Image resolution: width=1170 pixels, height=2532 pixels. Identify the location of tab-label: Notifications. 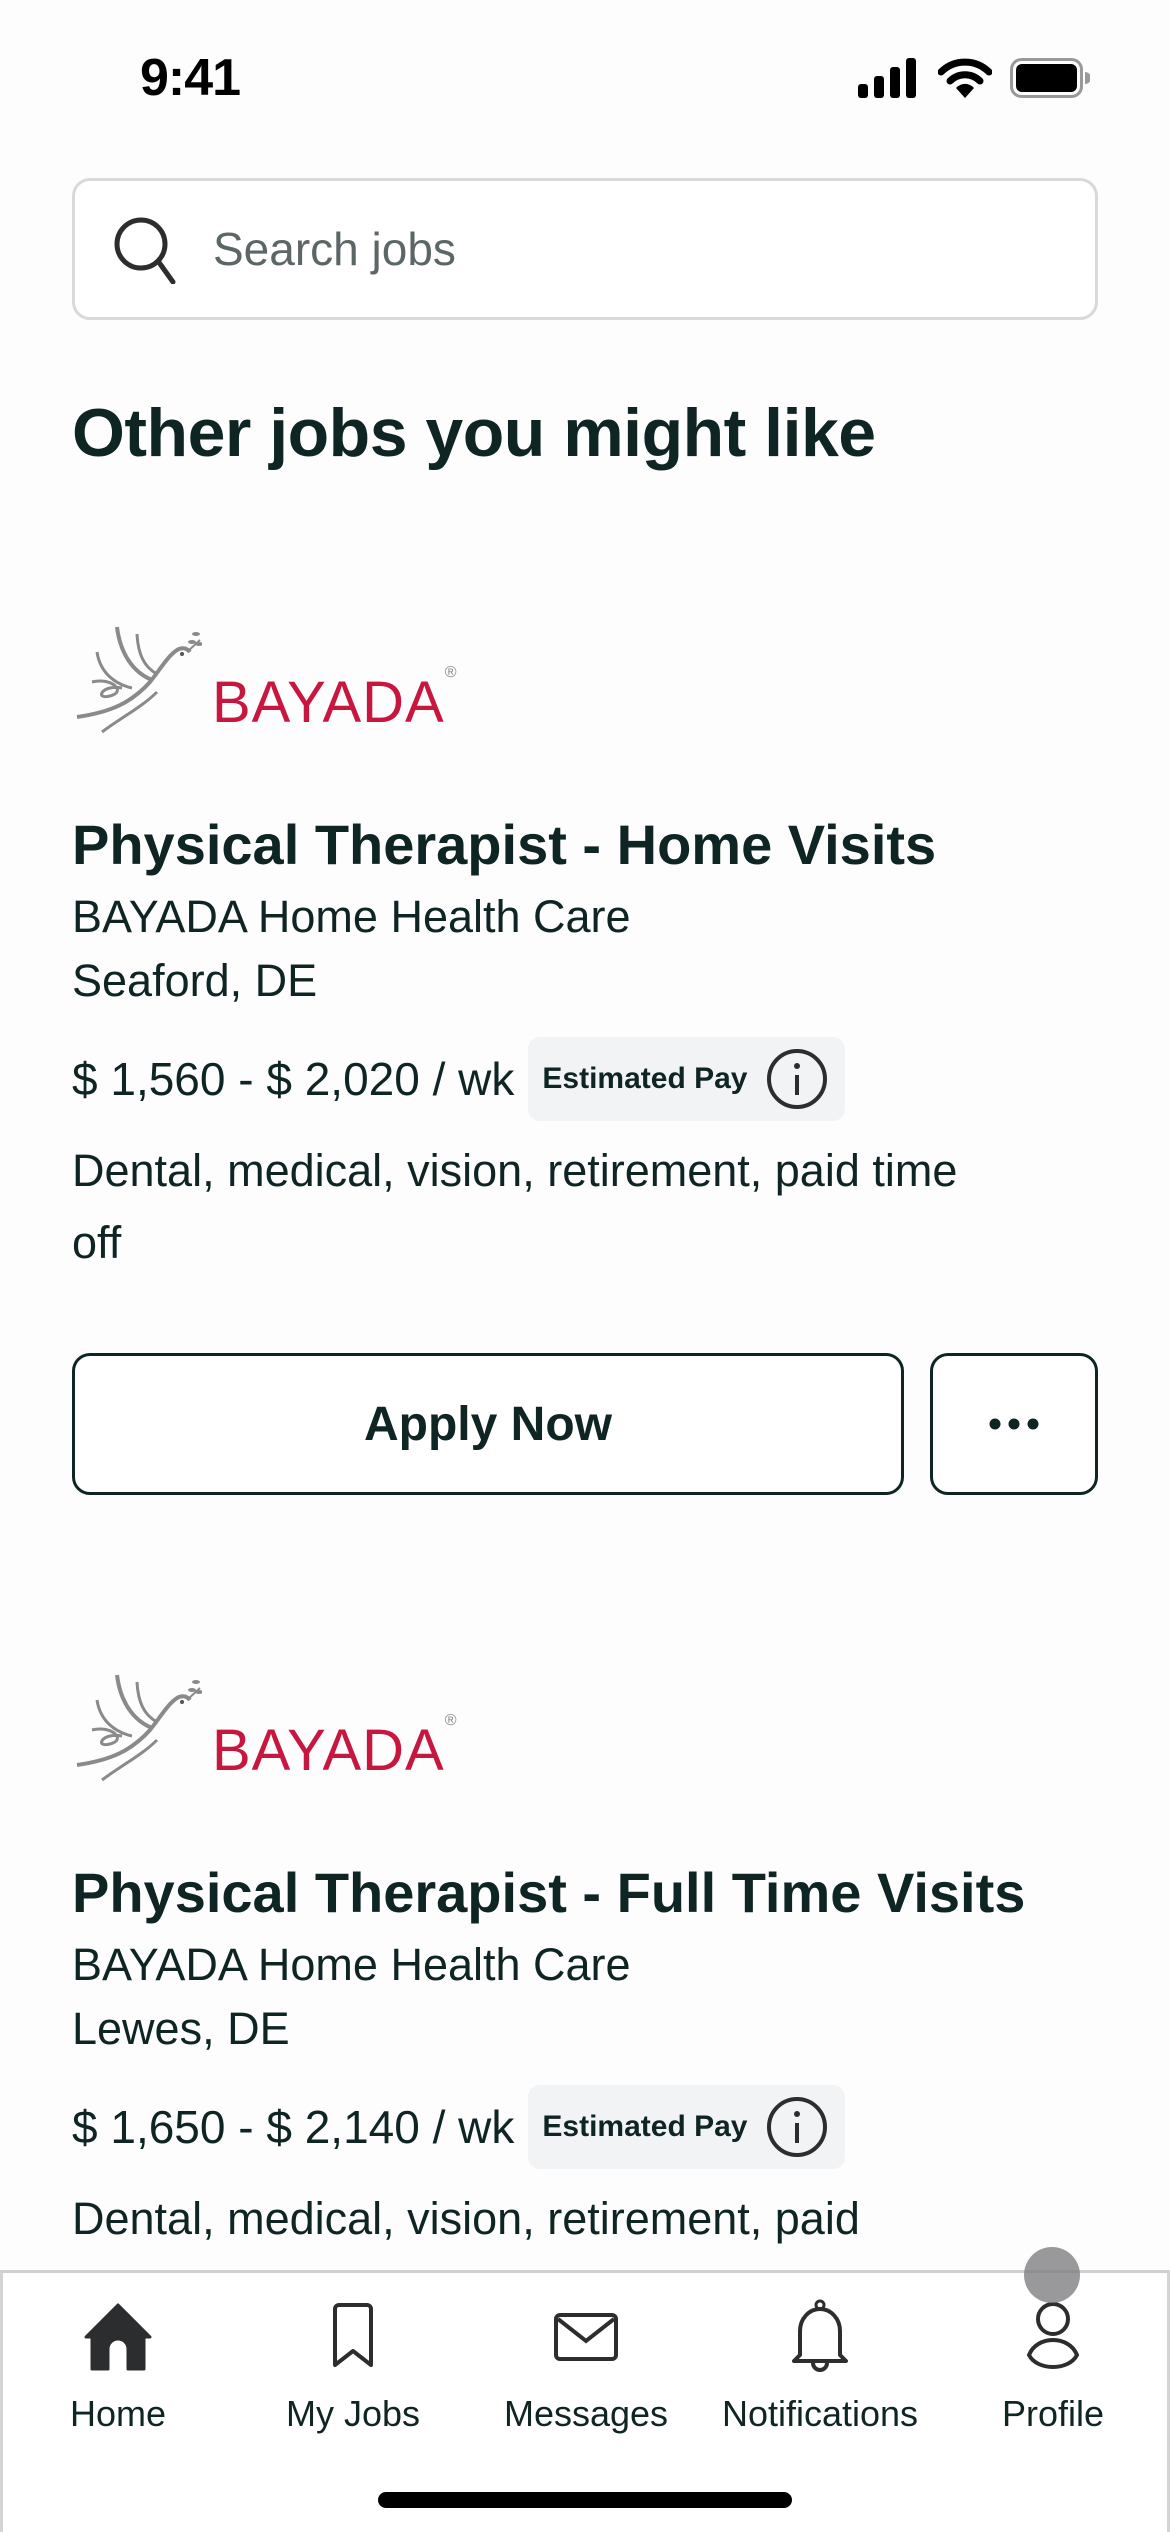
(820, 2413).